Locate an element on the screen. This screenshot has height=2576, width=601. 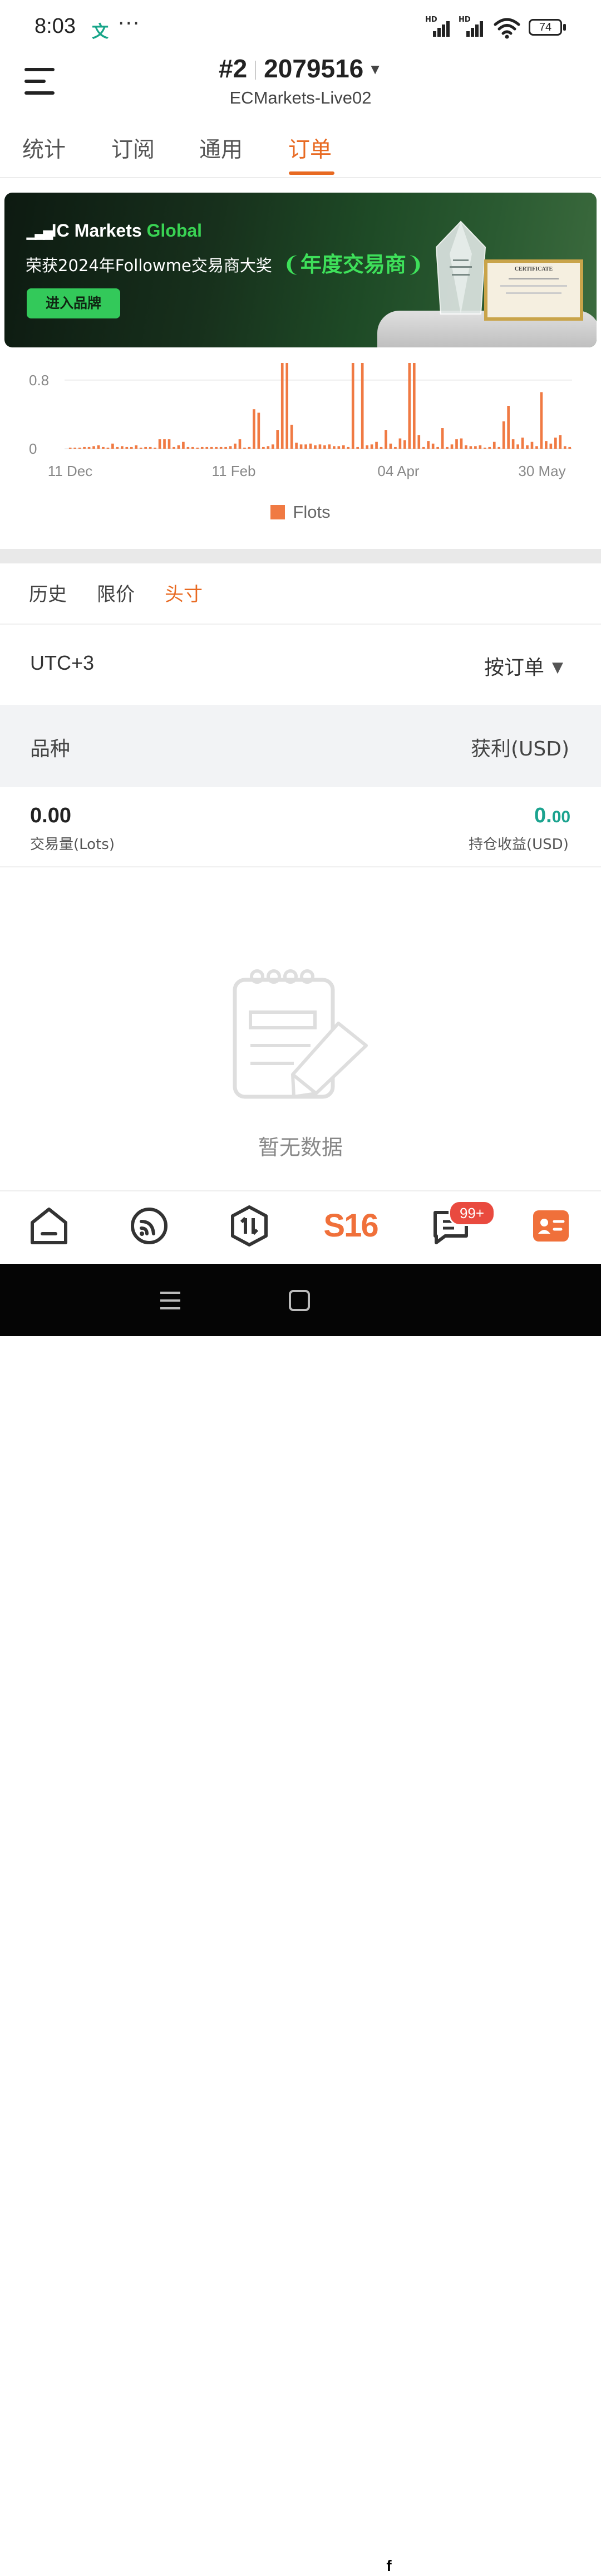
feed-icon is located at coordinates (149, 1226).